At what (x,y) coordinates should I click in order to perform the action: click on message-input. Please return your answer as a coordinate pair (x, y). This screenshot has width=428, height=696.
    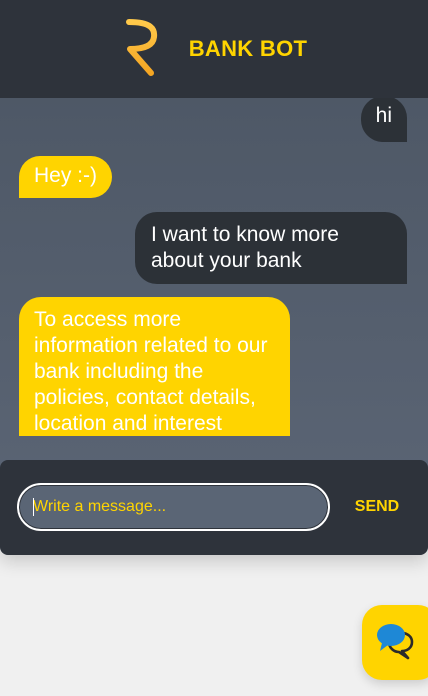
    Looking at the image, I should click on (173, 507).